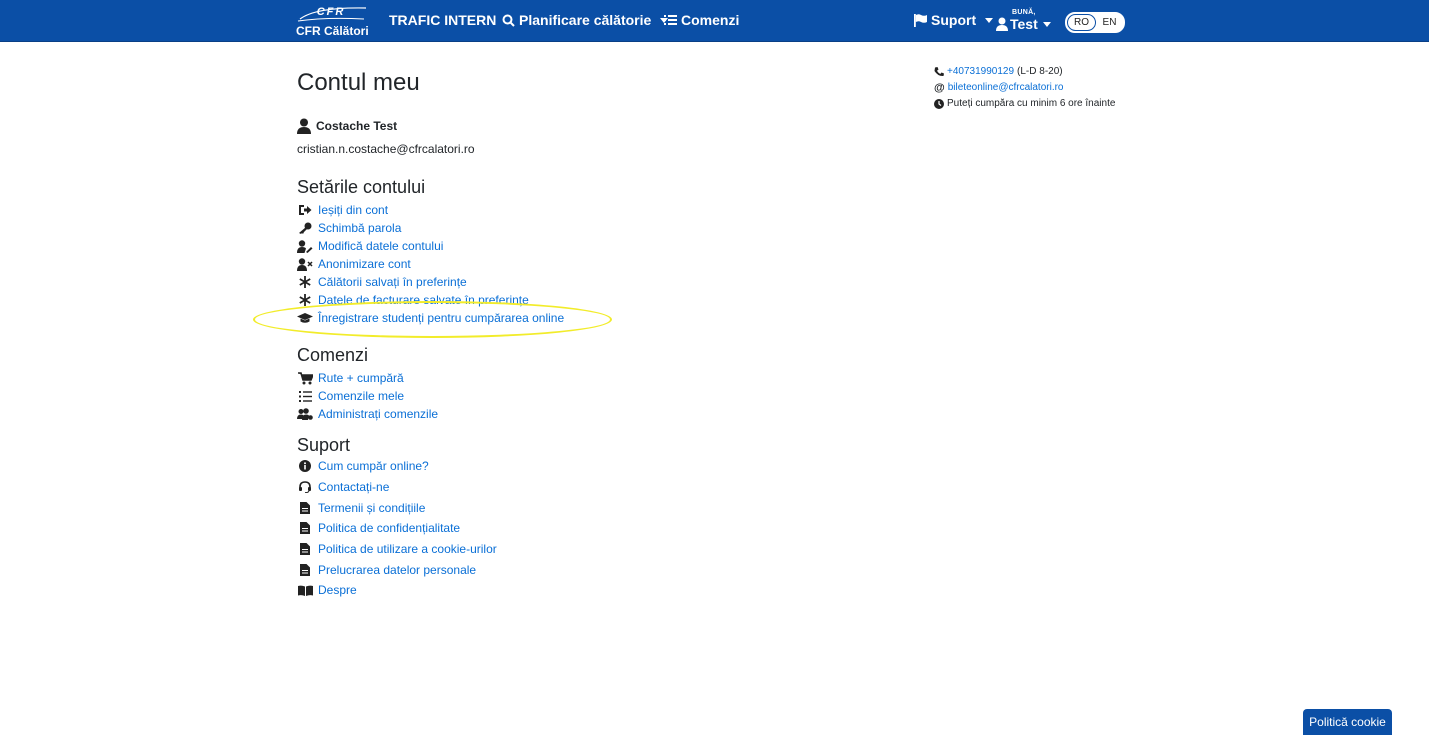 The width and height of the screenshot is (1429, 735). Describe the element at coordinates (333, 355) in the screenshot. I see `orders-title: Comenzi` at that location.